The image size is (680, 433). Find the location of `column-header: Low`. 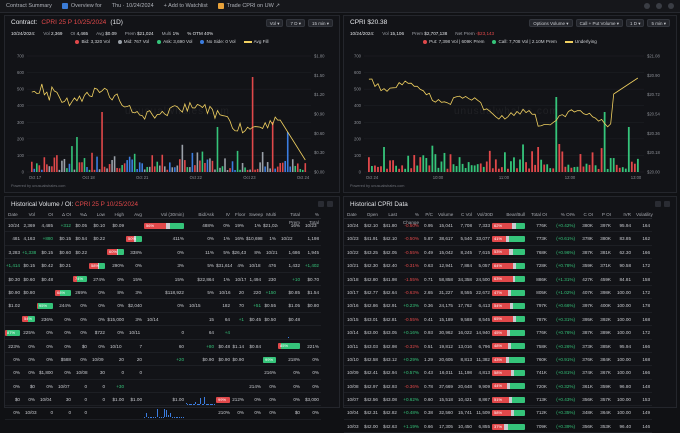

column-header: Low is located at coordinates (98, 215).